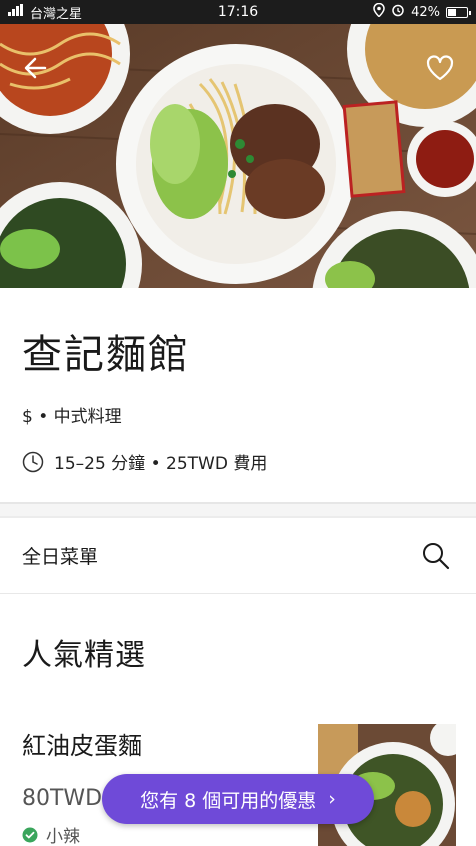 This screenshot has height=846, width=476. What do you see at coordinates (82, 746) in the screenshot?
I see `item-name: 紅油皮蛋麵` at bounding box center [82, 746].